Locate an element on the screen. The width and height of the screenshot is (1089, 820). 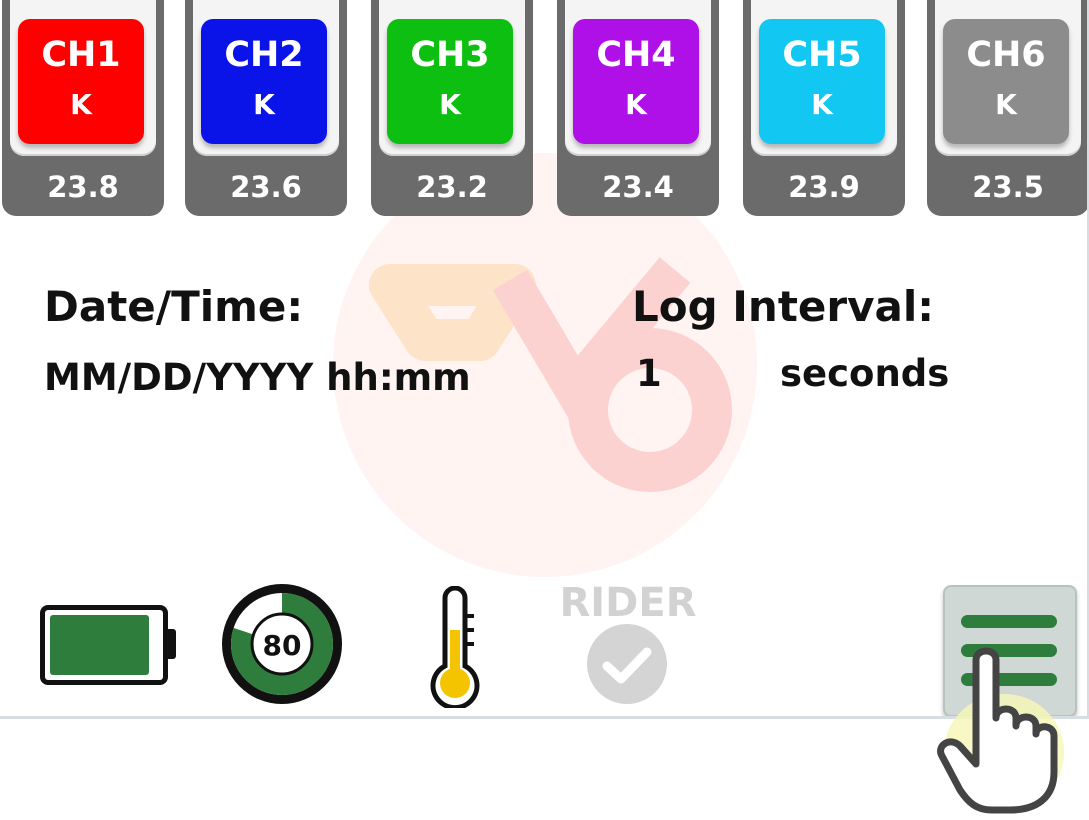
rider-status: RIDER is located at coordinates (628, 645).